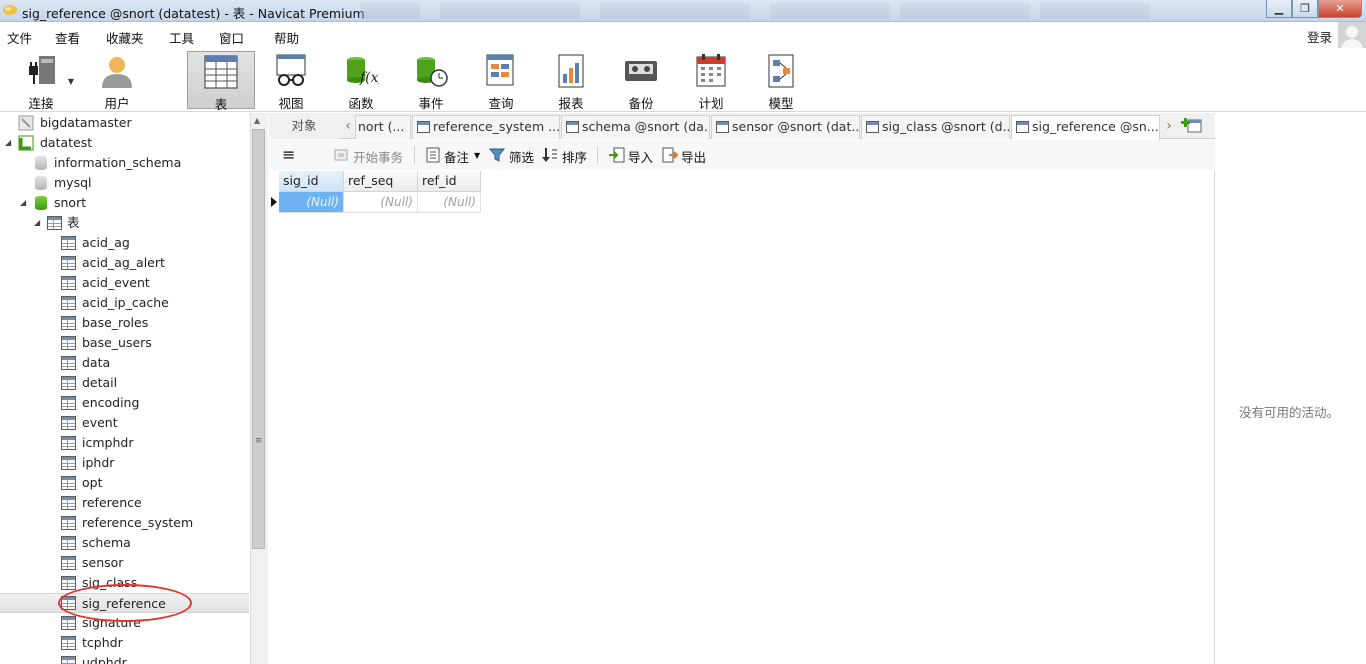 The width and height of the screenshot is (1366, 664). I want to click on close-button: ✕, so click(1340, 9).